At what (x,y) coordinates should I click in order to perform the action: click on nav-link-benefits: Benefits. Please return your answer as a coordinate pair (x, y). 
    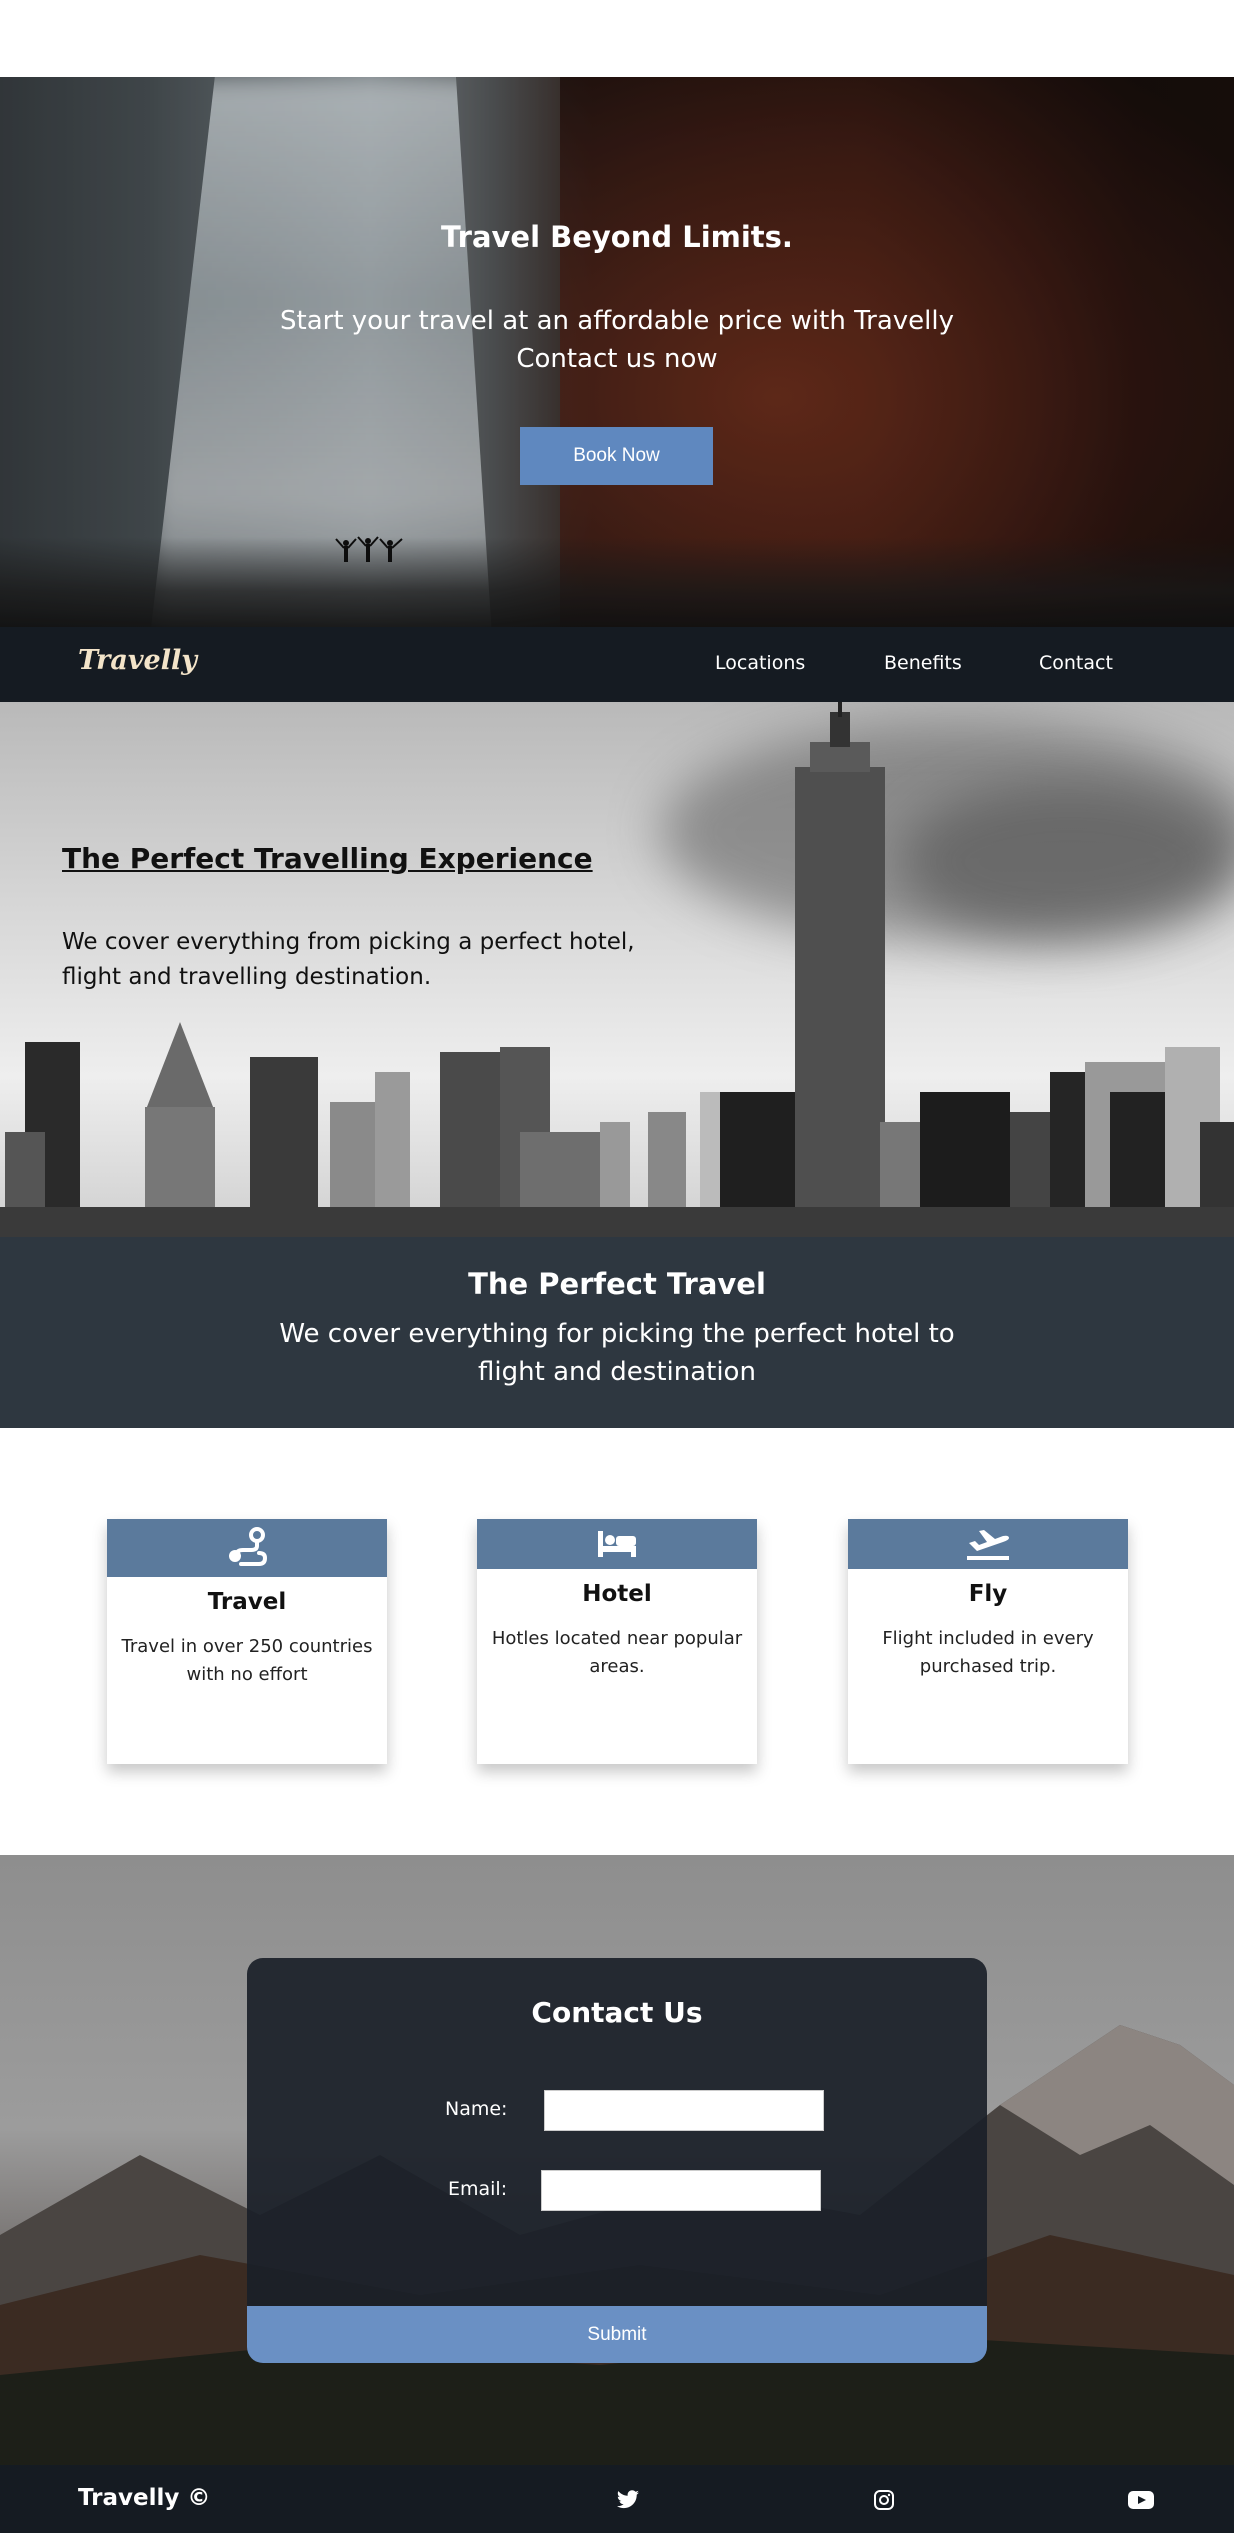
    Looking at the image, I should click on (923, 663).